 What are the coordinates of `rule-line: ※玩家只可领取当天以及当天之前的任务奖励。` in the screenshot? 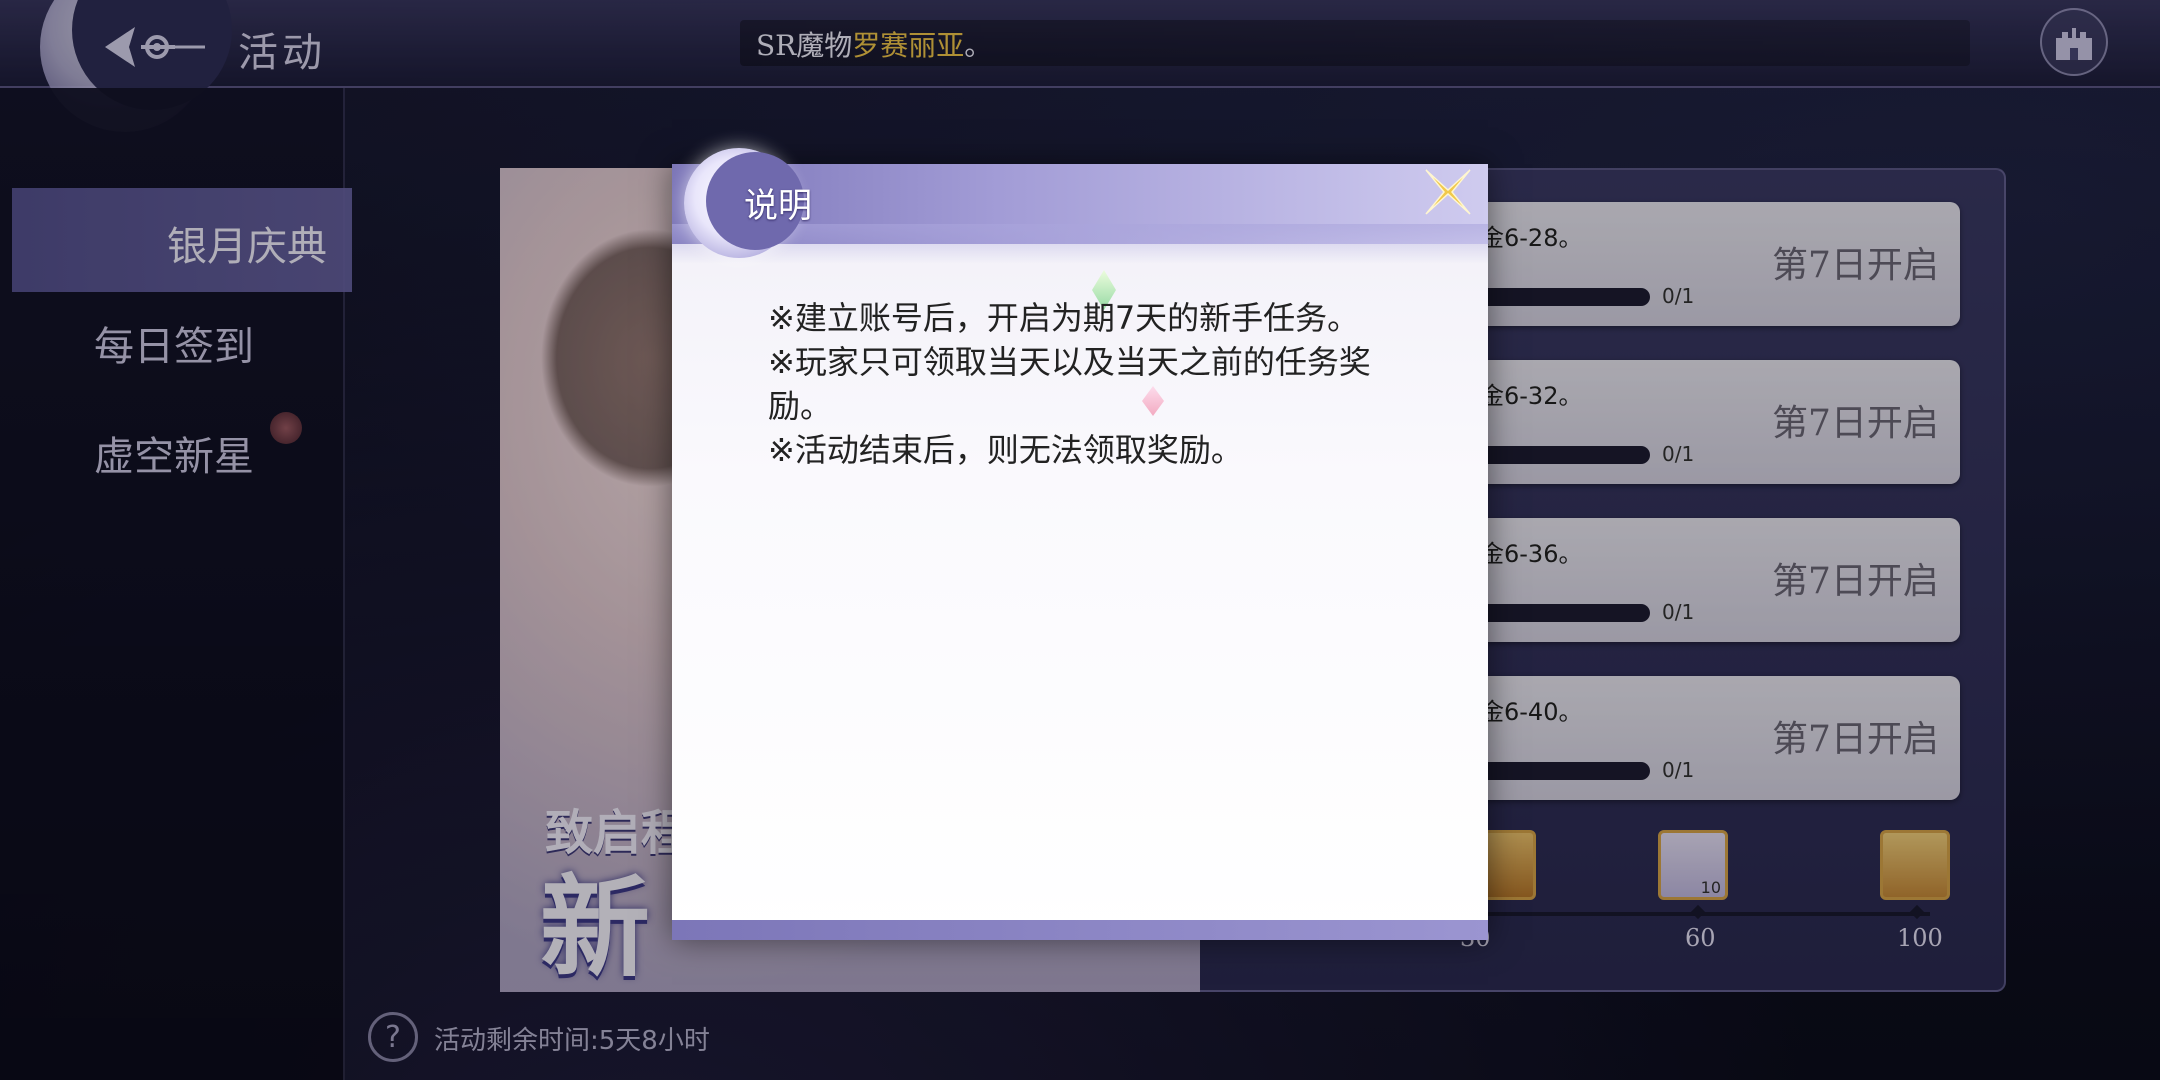 It's located at (1069, 384).